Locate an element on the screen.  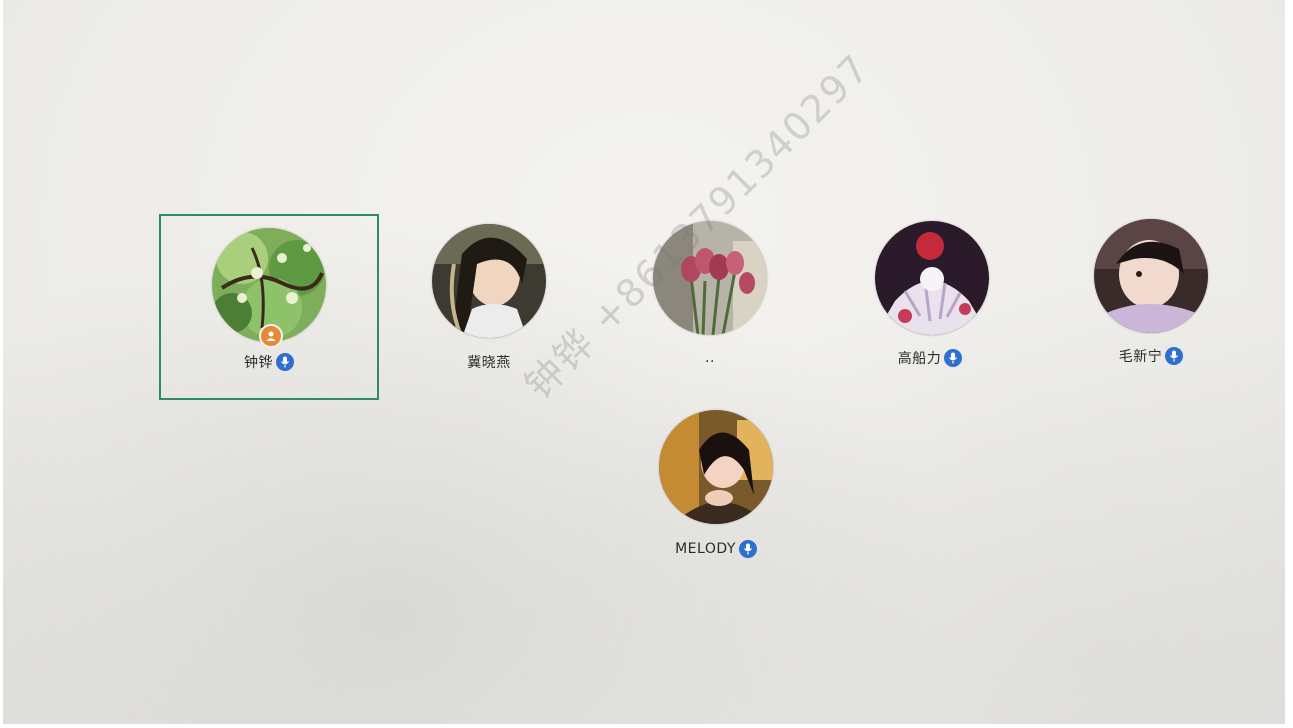
participant-name: 钟铧 is located at coordinates (258, 363).